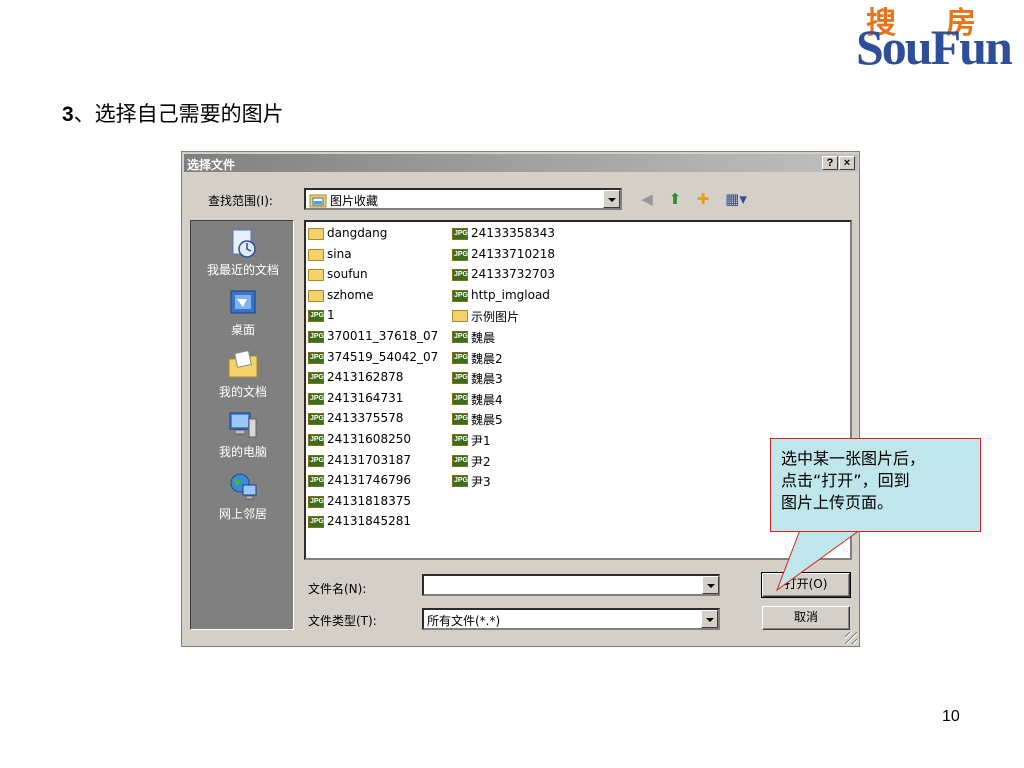 The width and height of the screenshot is (1024, 768). What do you see at coordinates (464, 621) in the screenshot?
I see `file-type-value: 所有文件(*.*)` at bounding box center [464, 621].